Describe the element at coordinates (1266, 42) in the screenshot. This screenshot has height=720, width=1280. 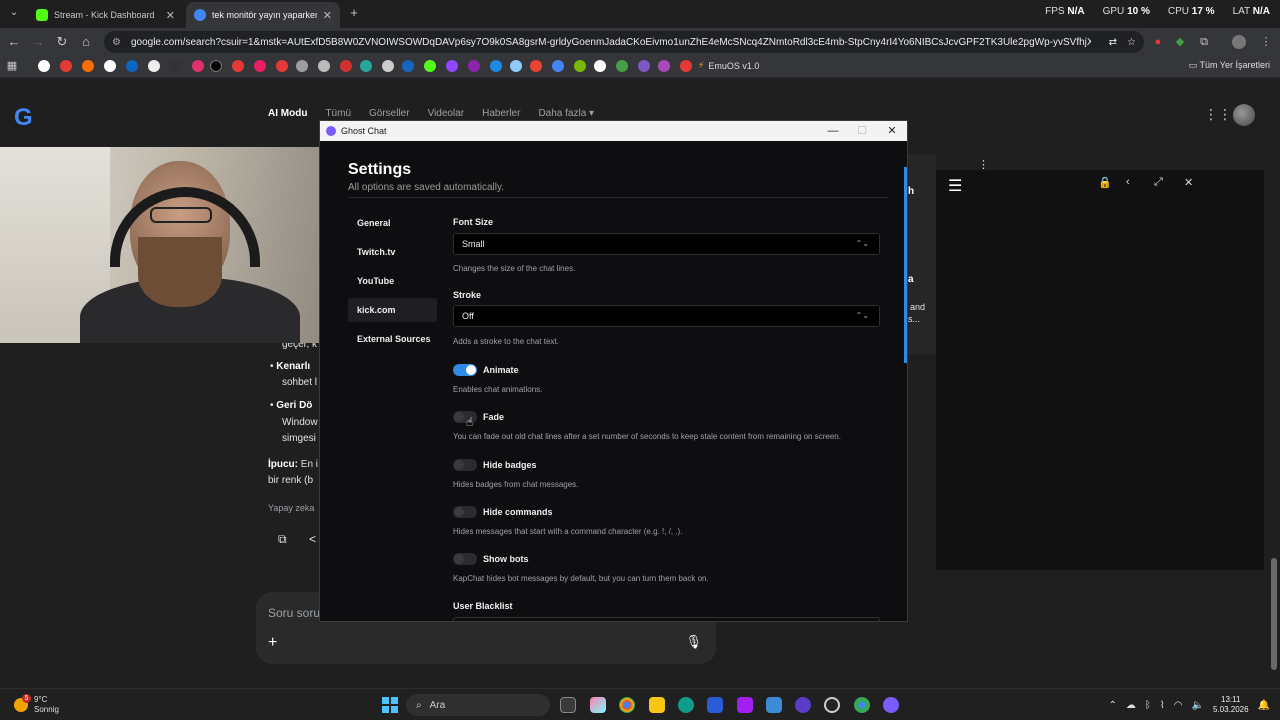
I see `more-menu-icon: ⋮` at that location.